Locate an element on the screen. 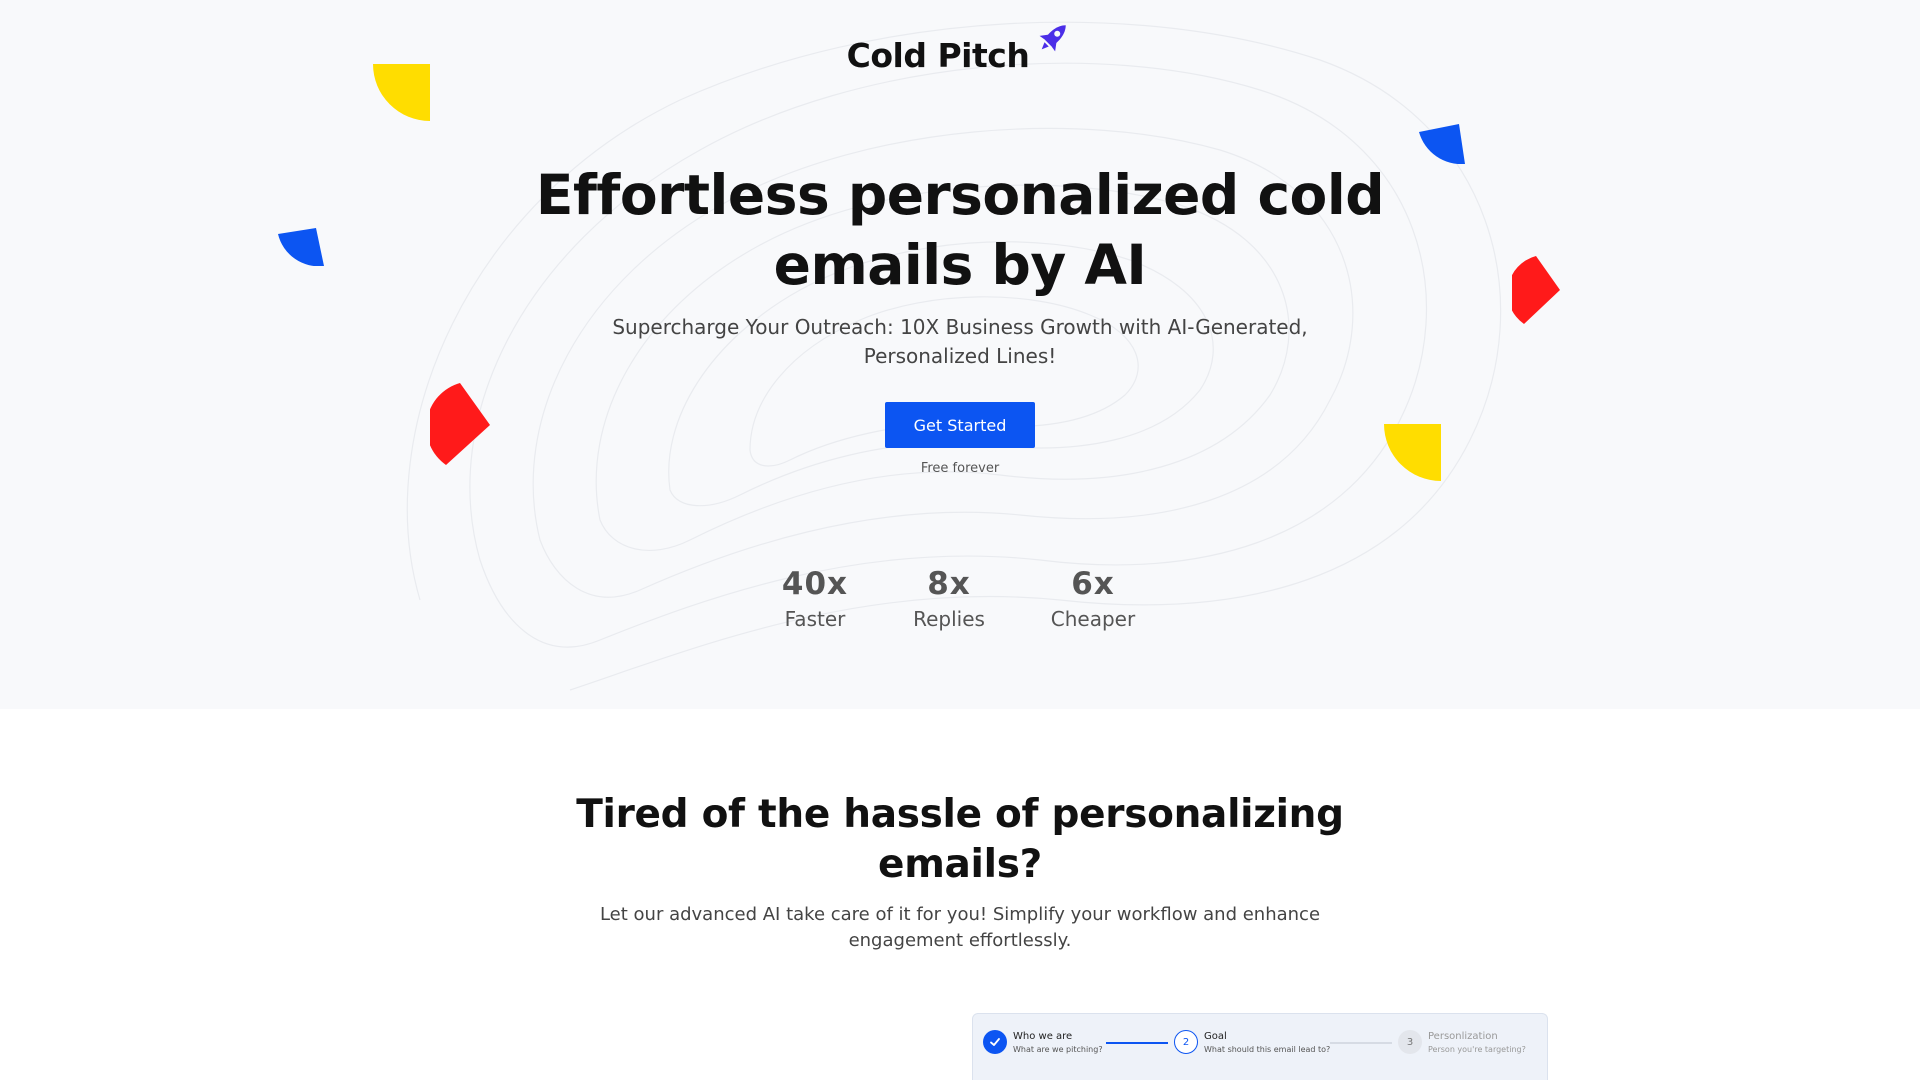  step-desc: What are we pitching? is located at coordinates (1058, 1049).